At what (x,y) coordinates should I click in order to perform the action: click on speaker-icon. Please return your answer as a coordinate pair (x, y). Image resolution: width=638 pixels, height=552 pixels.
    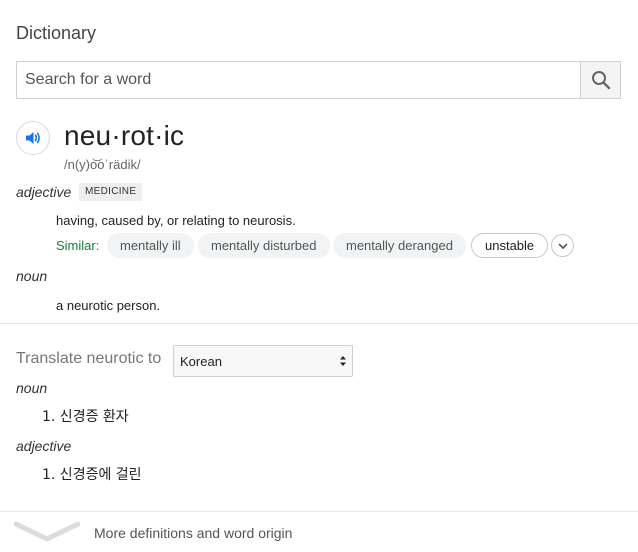
    Looking at the image, I should click on (33, 138).